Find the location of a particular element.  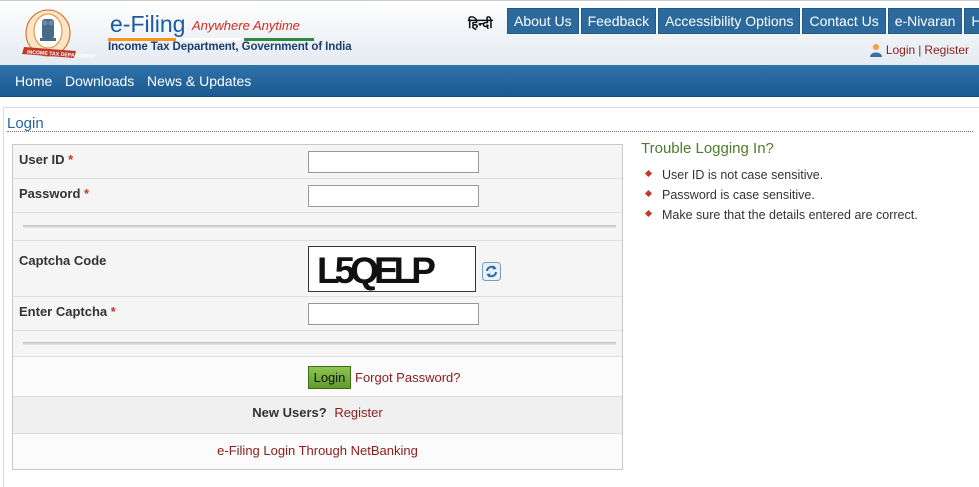

user-links: Login | Register is located at coordinates (919, 50).